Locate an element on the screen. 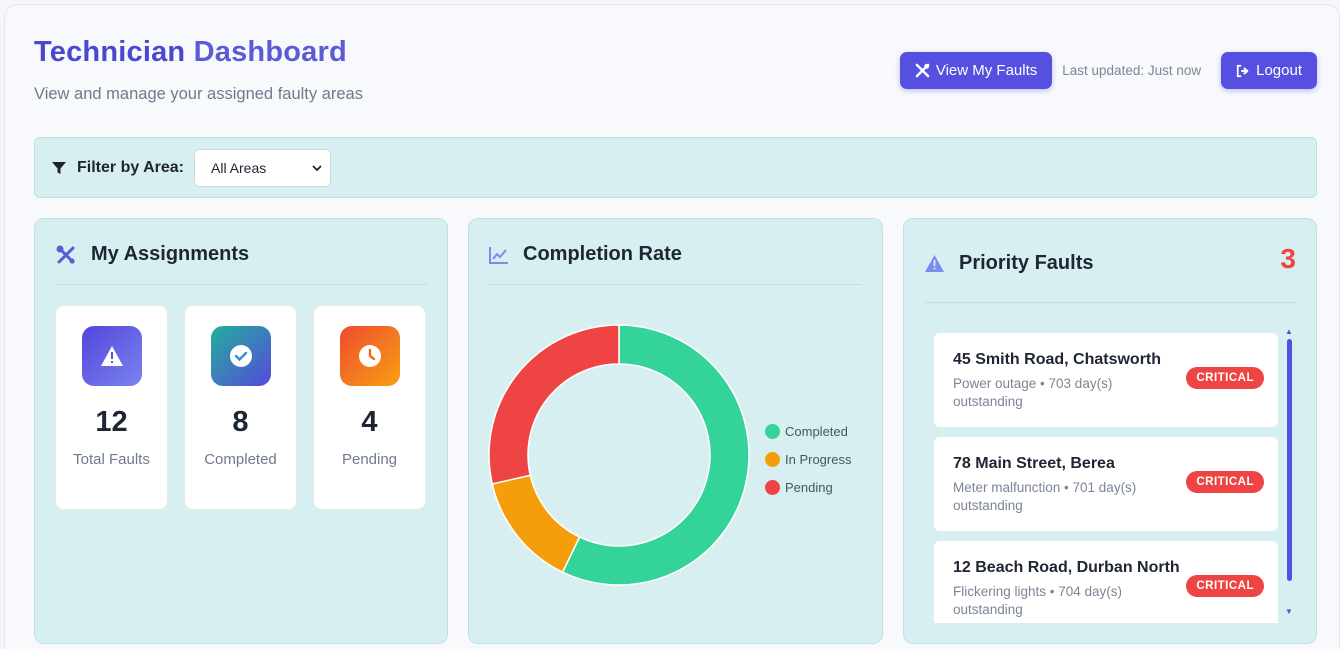 The width and height of the screenshot is (1340, 649). stat-pending: 4 Pending is located at coordinates (369, 407).